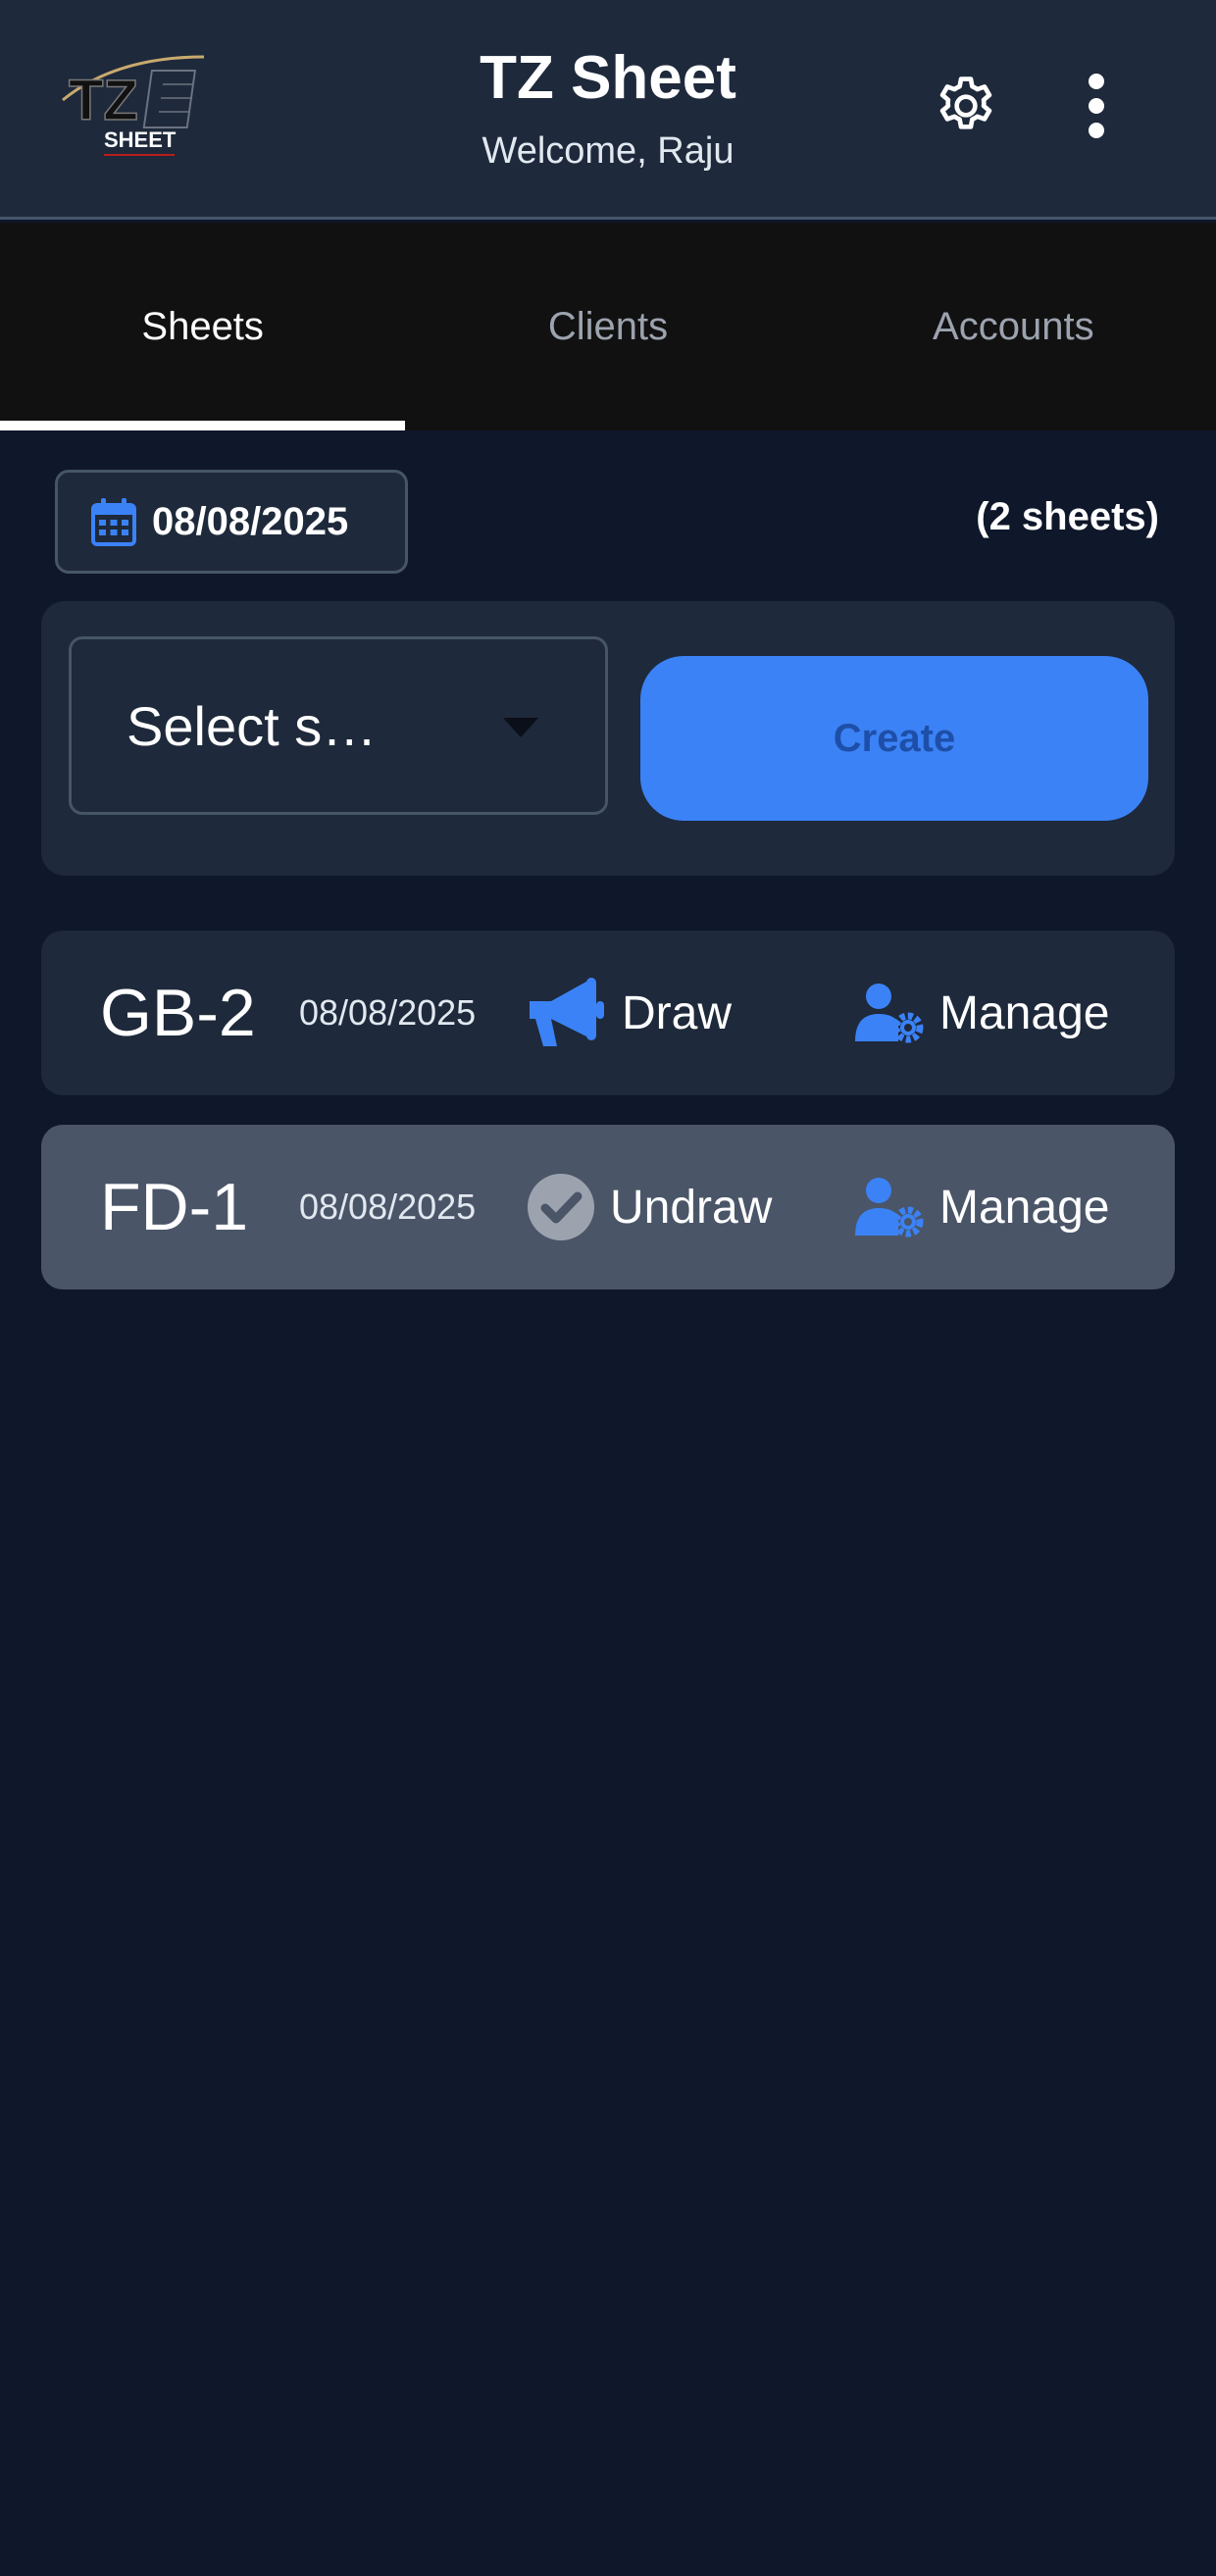 The image size is (1216, 2576). Describe the element at coordinates (1067, 516) in the screenshot. I see `sheet-count: (2 sheets)` at that location.